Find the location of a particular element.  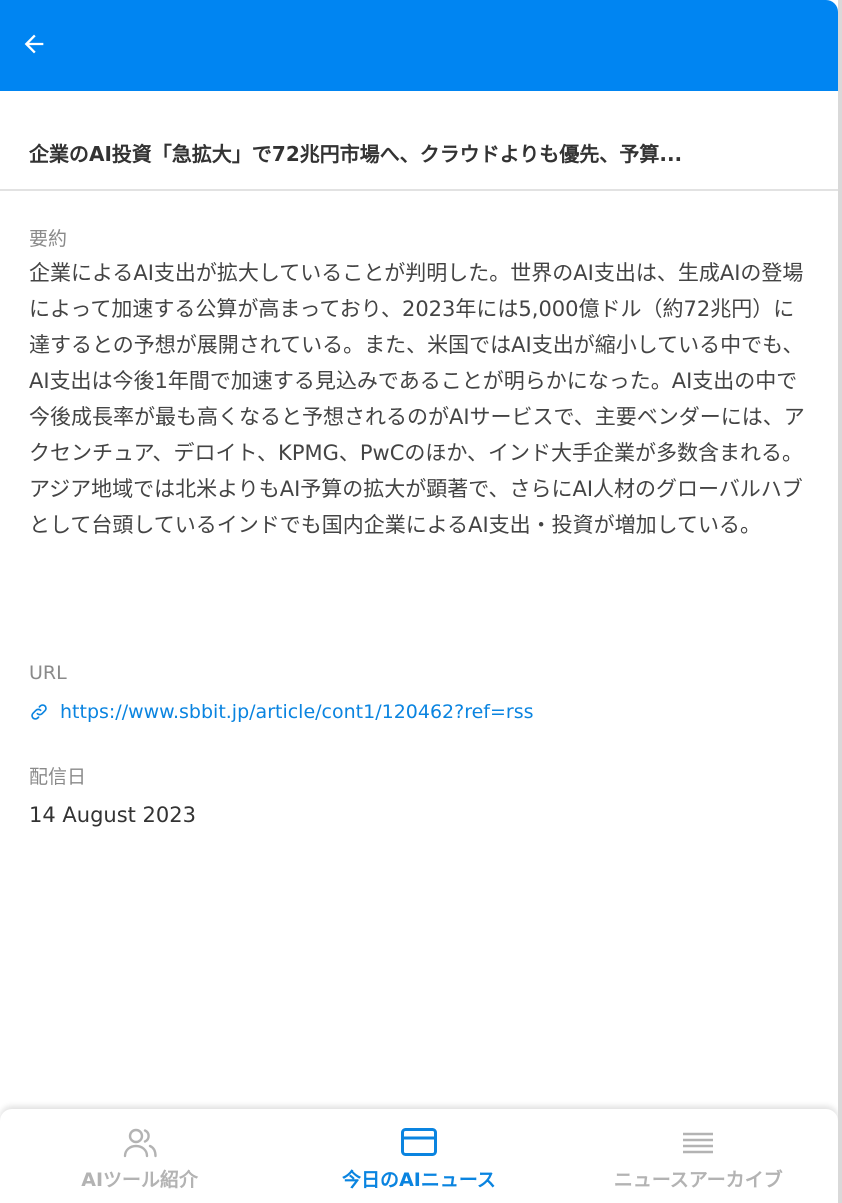

arrow-left-icon is located at coordinates (34, 44).